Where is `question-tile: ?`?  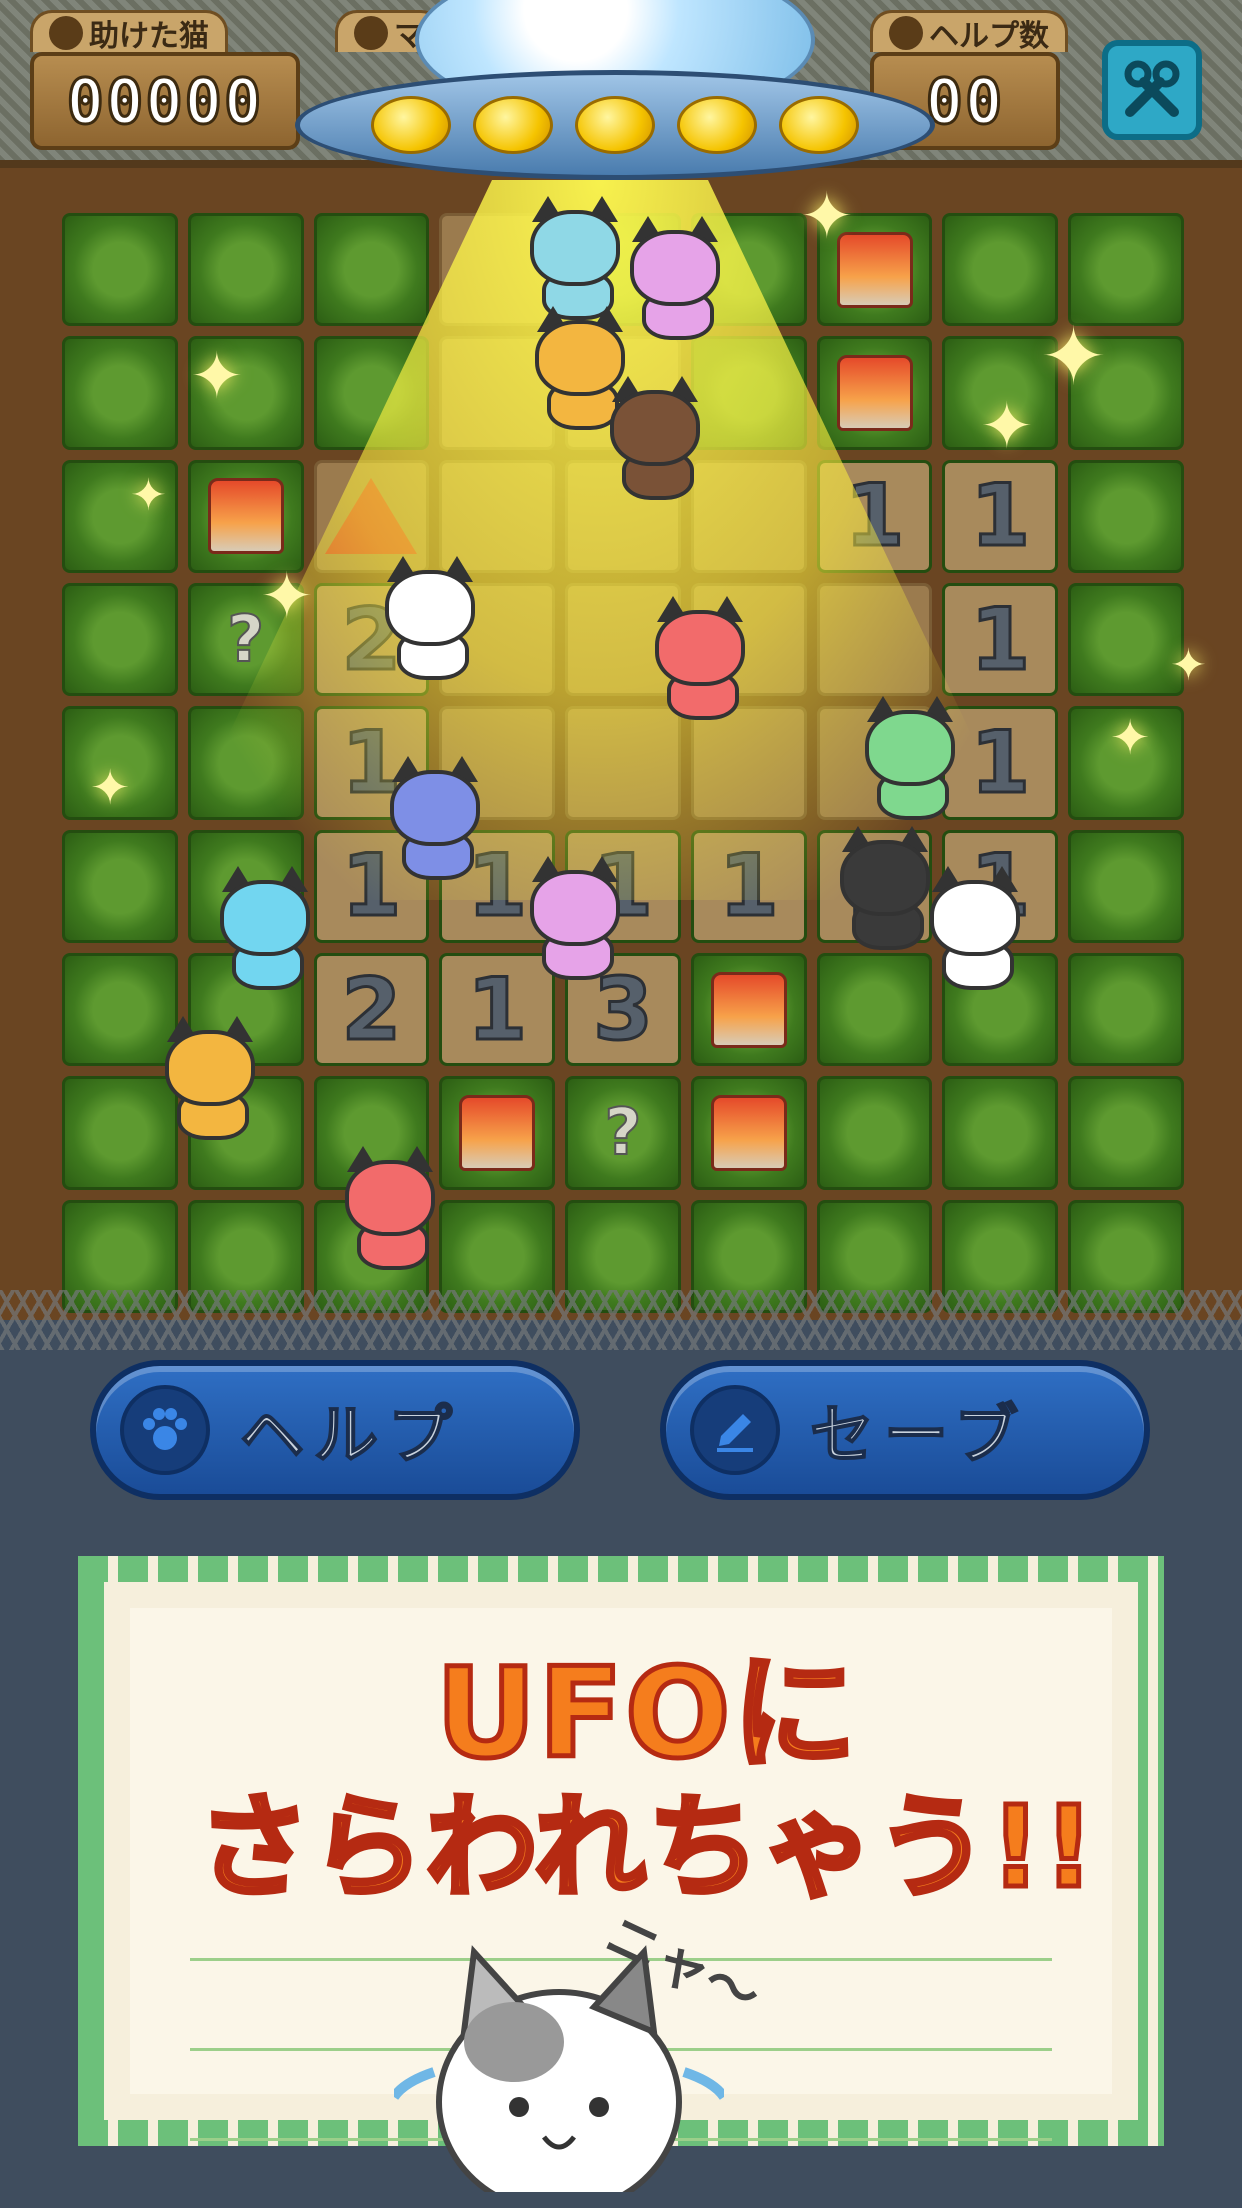 question-tile: ? is located at coordinates (623, 1133).